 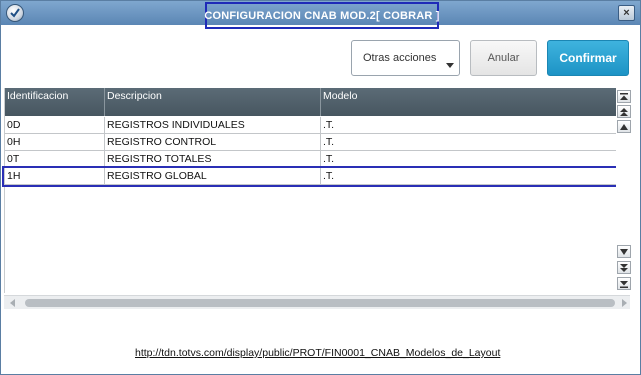 I want to click on scroll-down-button, so click(x=624, y=251).